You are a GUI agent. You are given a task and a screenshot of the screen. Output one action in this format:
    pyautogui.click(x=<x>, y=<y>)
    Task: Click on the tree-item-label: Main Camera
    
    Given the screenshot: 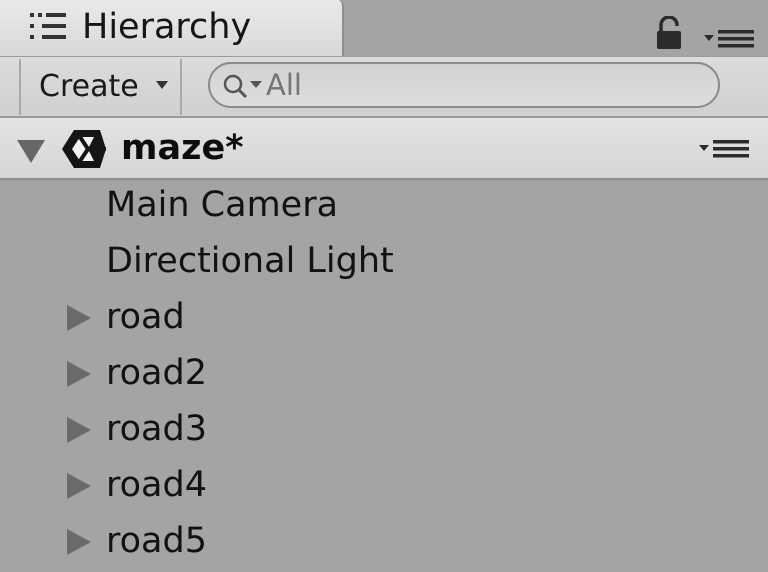 What is the action you would take?
    pyautogui.click(x=222, y=205)
    